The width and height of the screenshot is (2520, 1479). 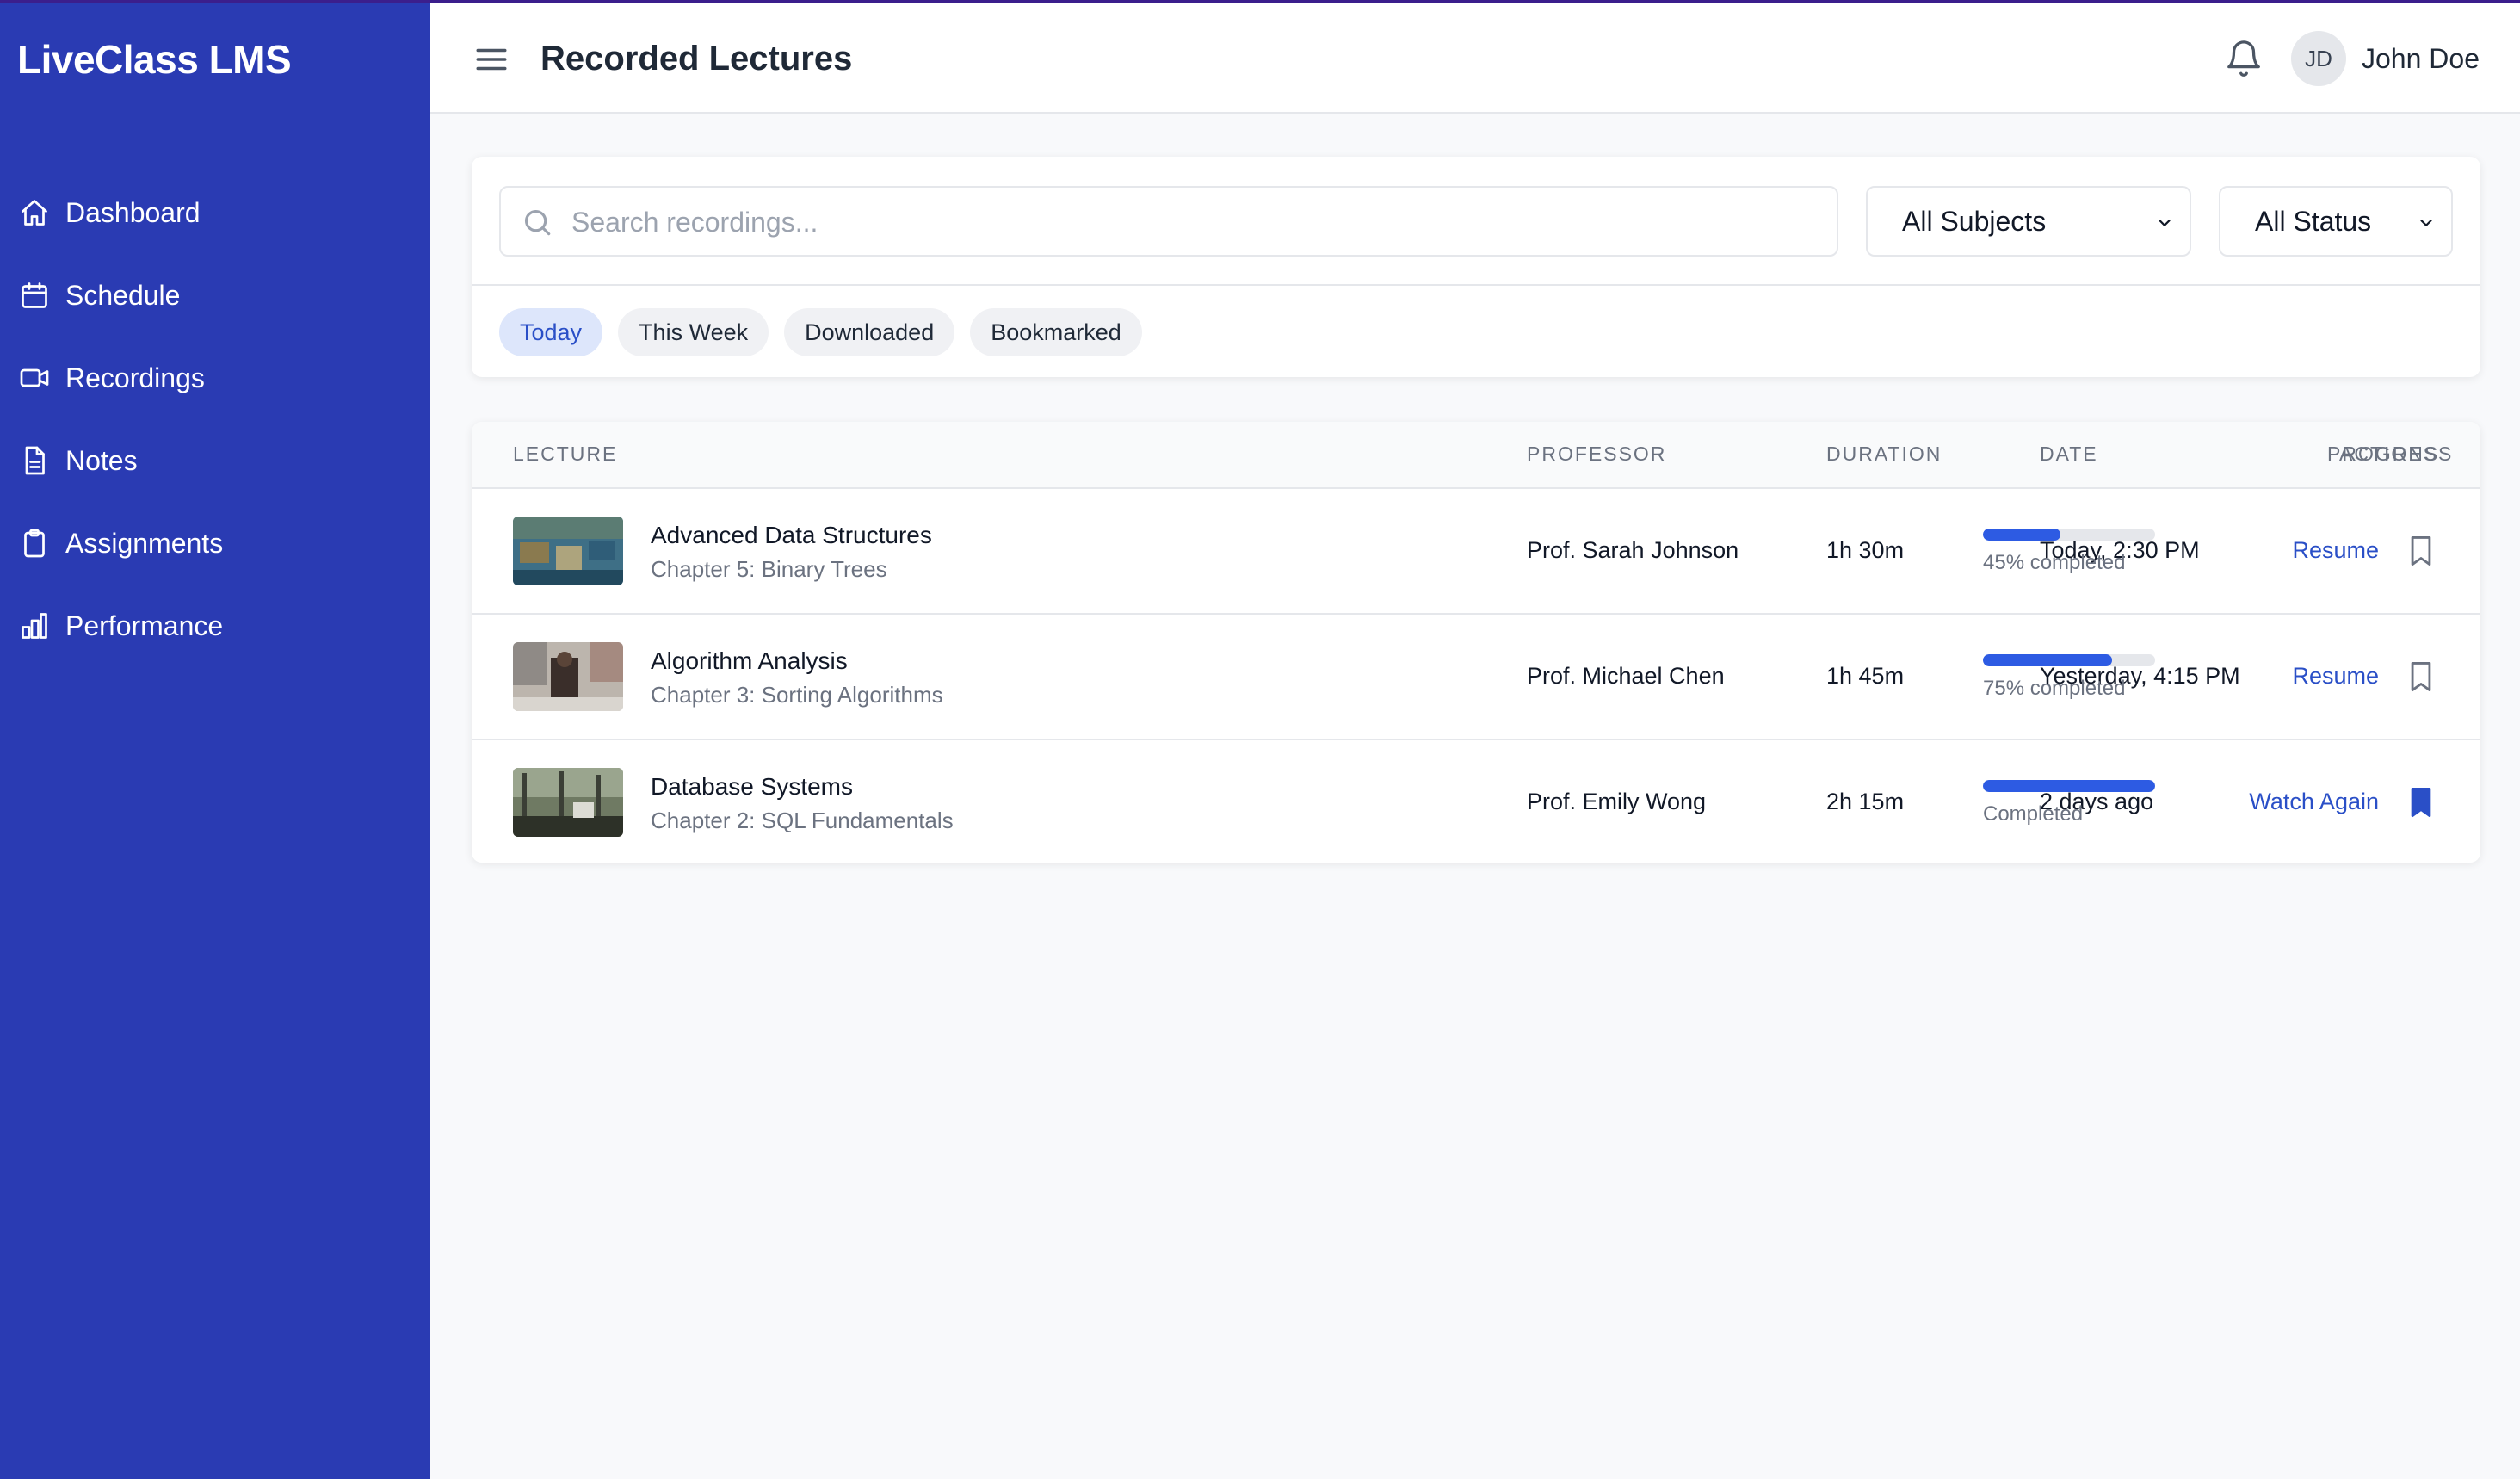 I want to click on search-box, so click(x=1168, y=221).